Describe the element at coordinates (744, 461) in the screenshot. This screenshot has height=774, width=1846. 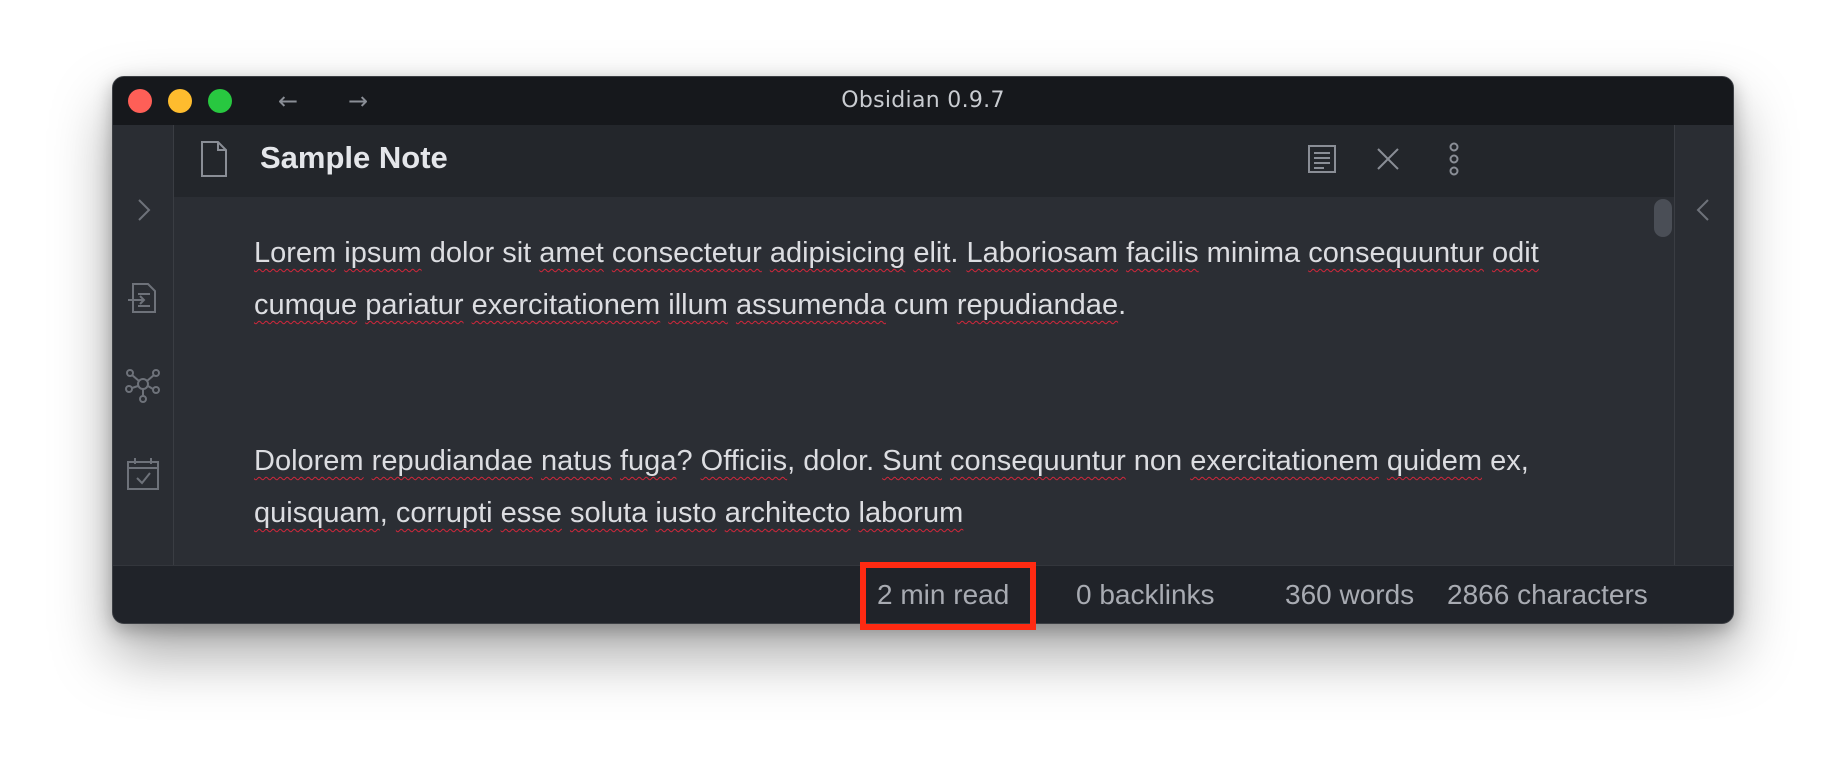
I see `misspelled-word: Officiis` at that location.